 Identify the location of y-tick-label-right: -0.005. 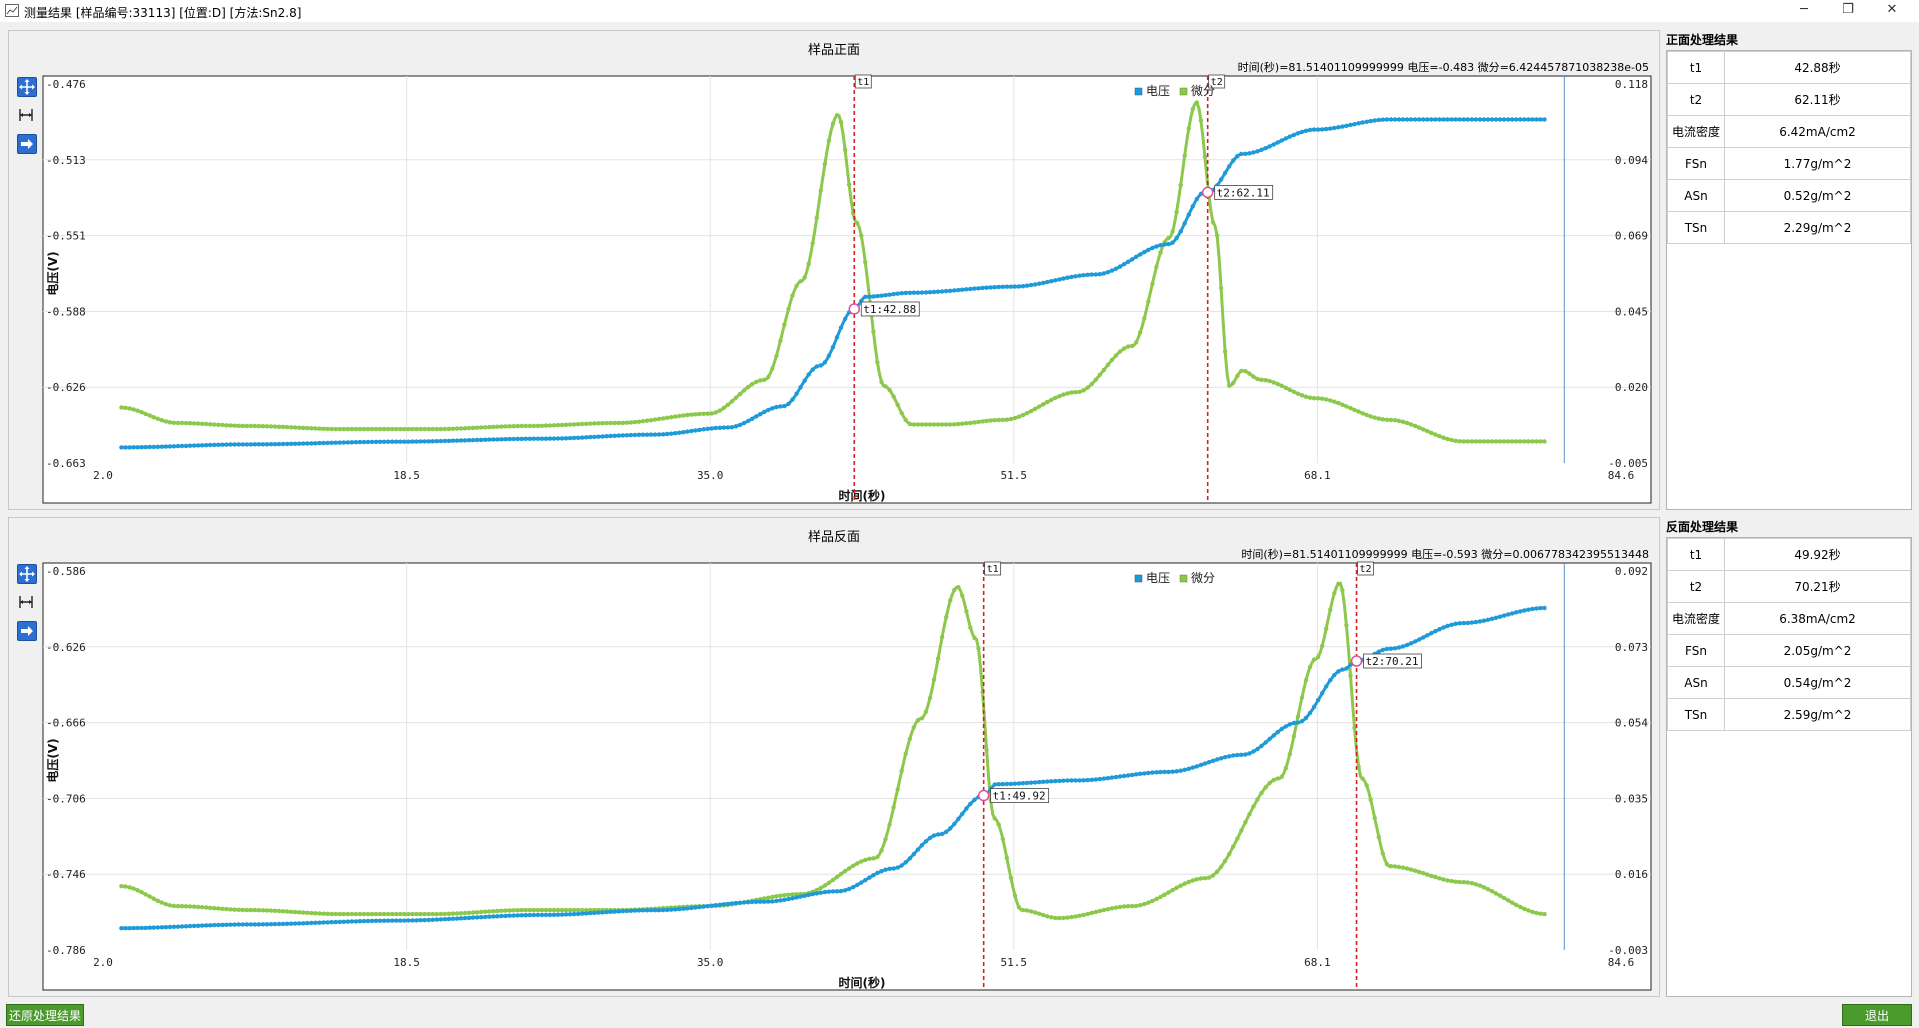
(1628, 463).